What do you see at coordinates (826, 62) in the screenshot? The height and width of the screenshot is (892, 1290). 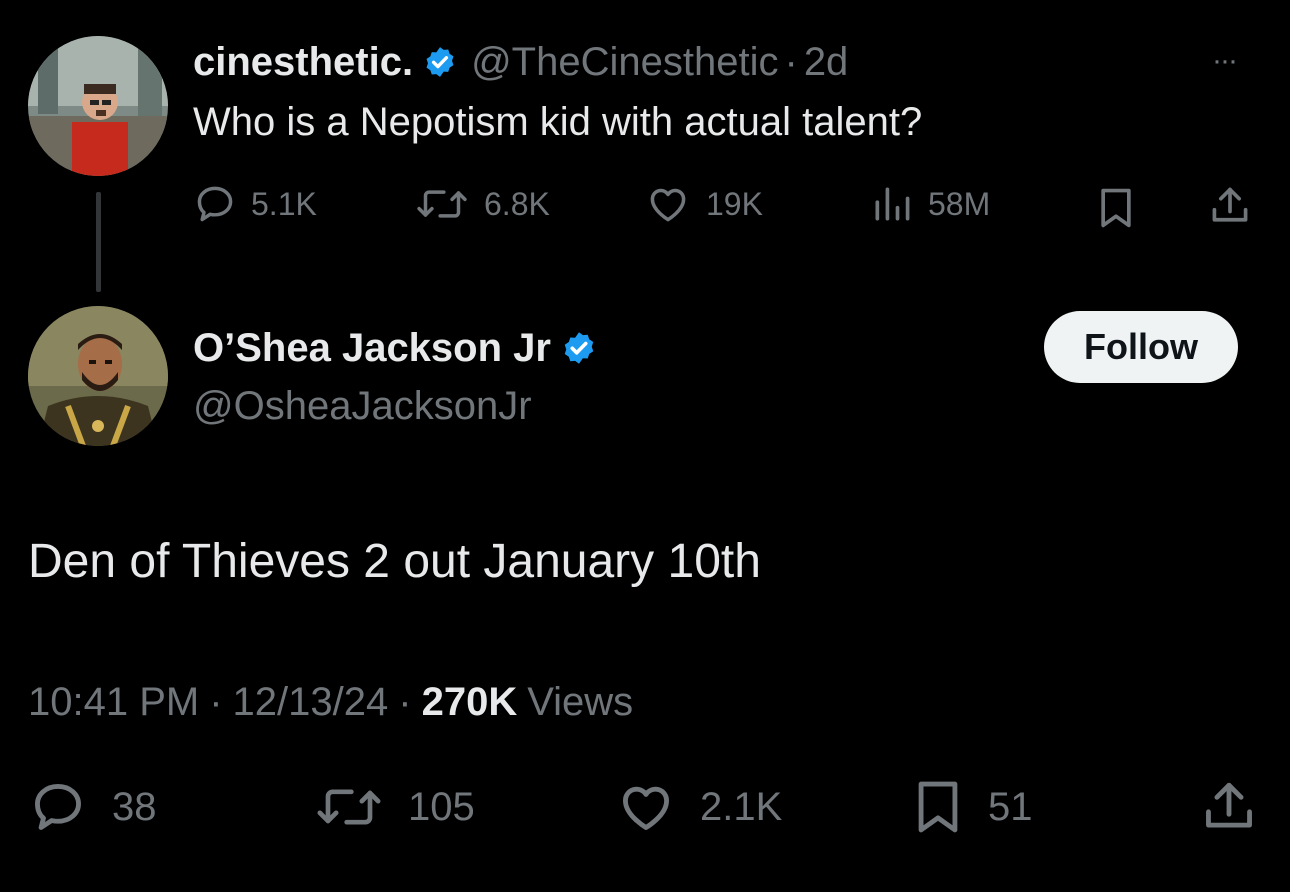 I see `quoted-timestamp: 2d` at bounding box center [826, 62].